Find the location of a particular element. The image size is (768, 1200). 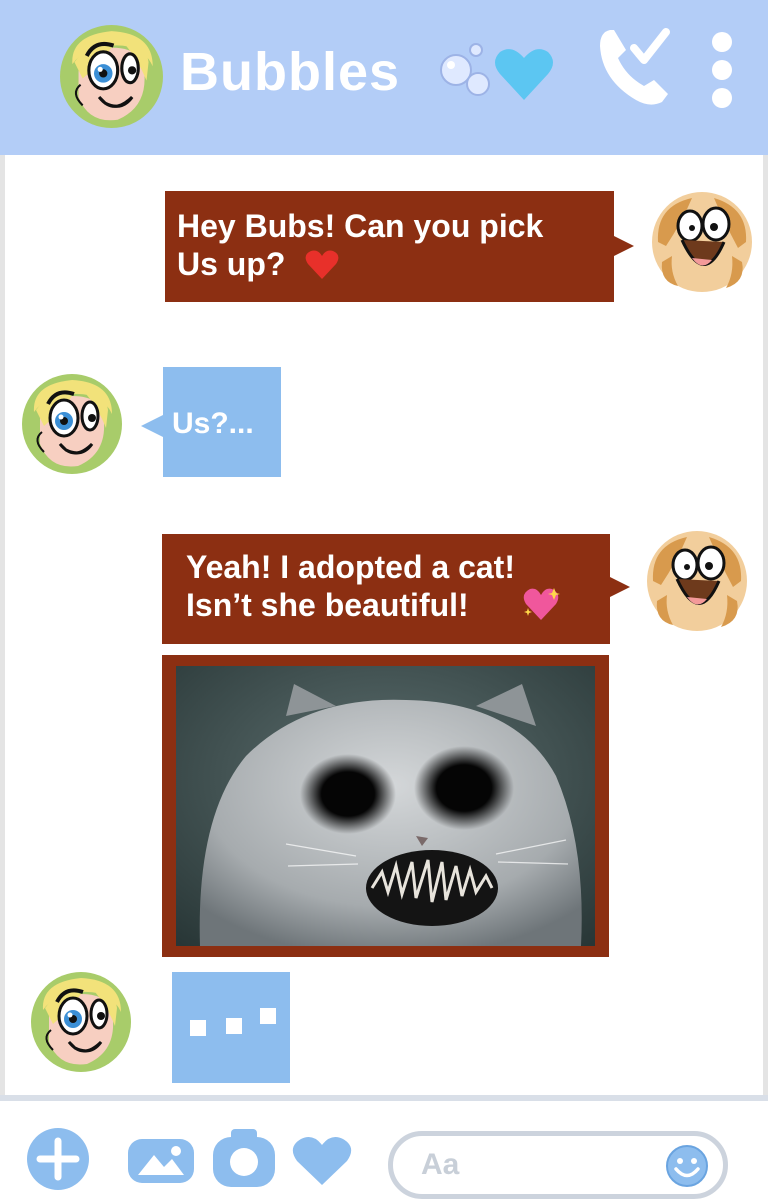

message-bubble-outgoing: Hey Bubs! Can you pick Us up? is located at coordinates (399, 246).